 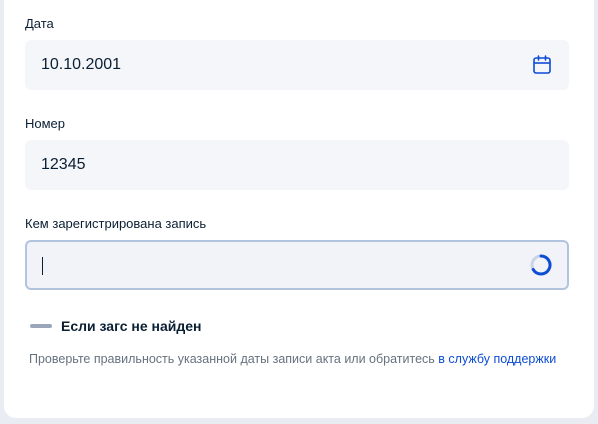 I want to click on not-found-toggle: Если загс не найден, so click(x=116, y=326).